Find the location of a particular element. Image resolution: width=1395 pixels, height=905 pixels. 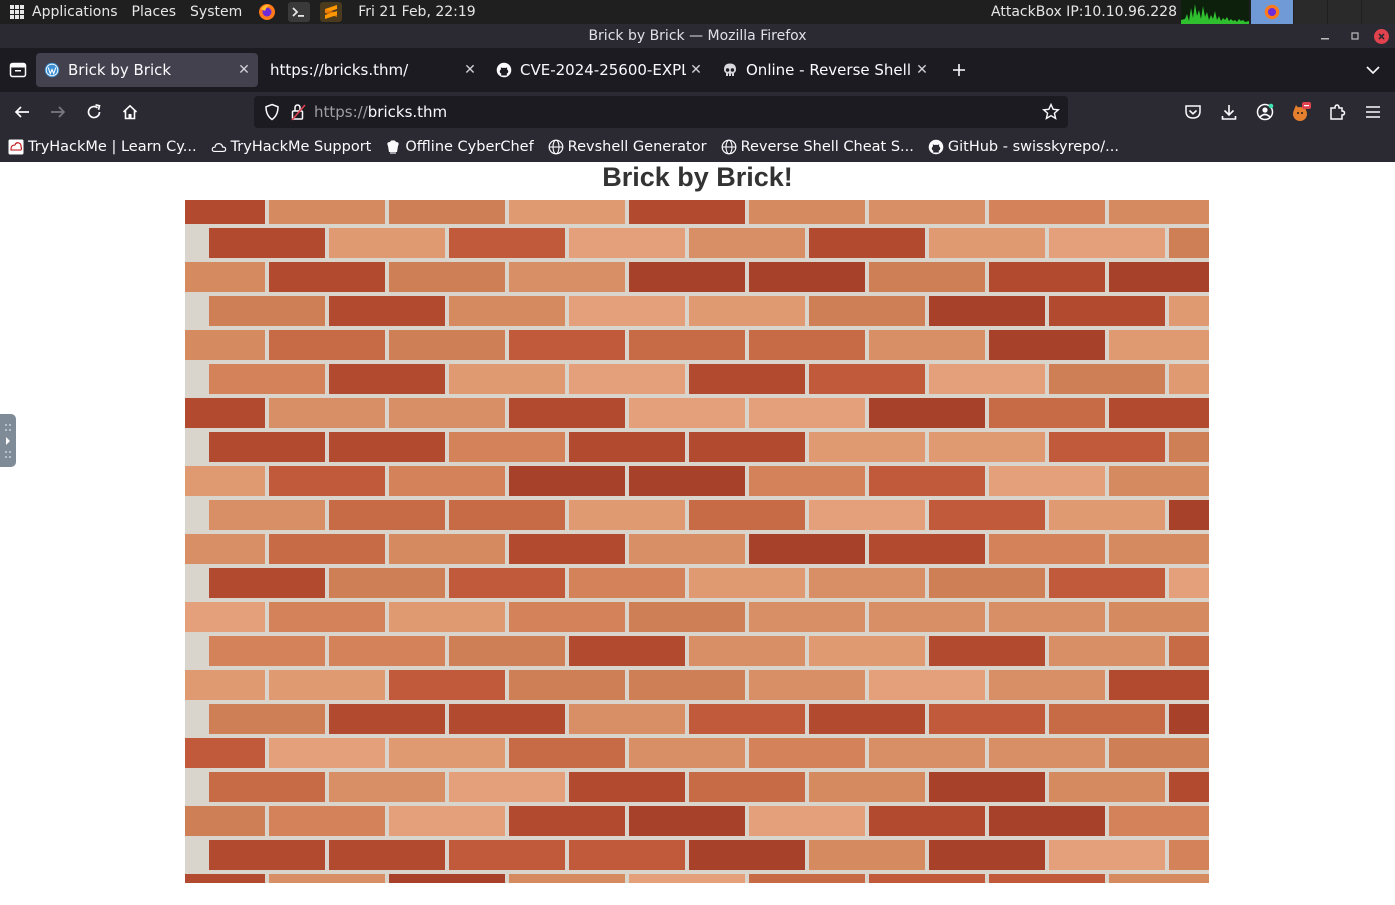

system-menu: System is located at coordinates (216, 12).